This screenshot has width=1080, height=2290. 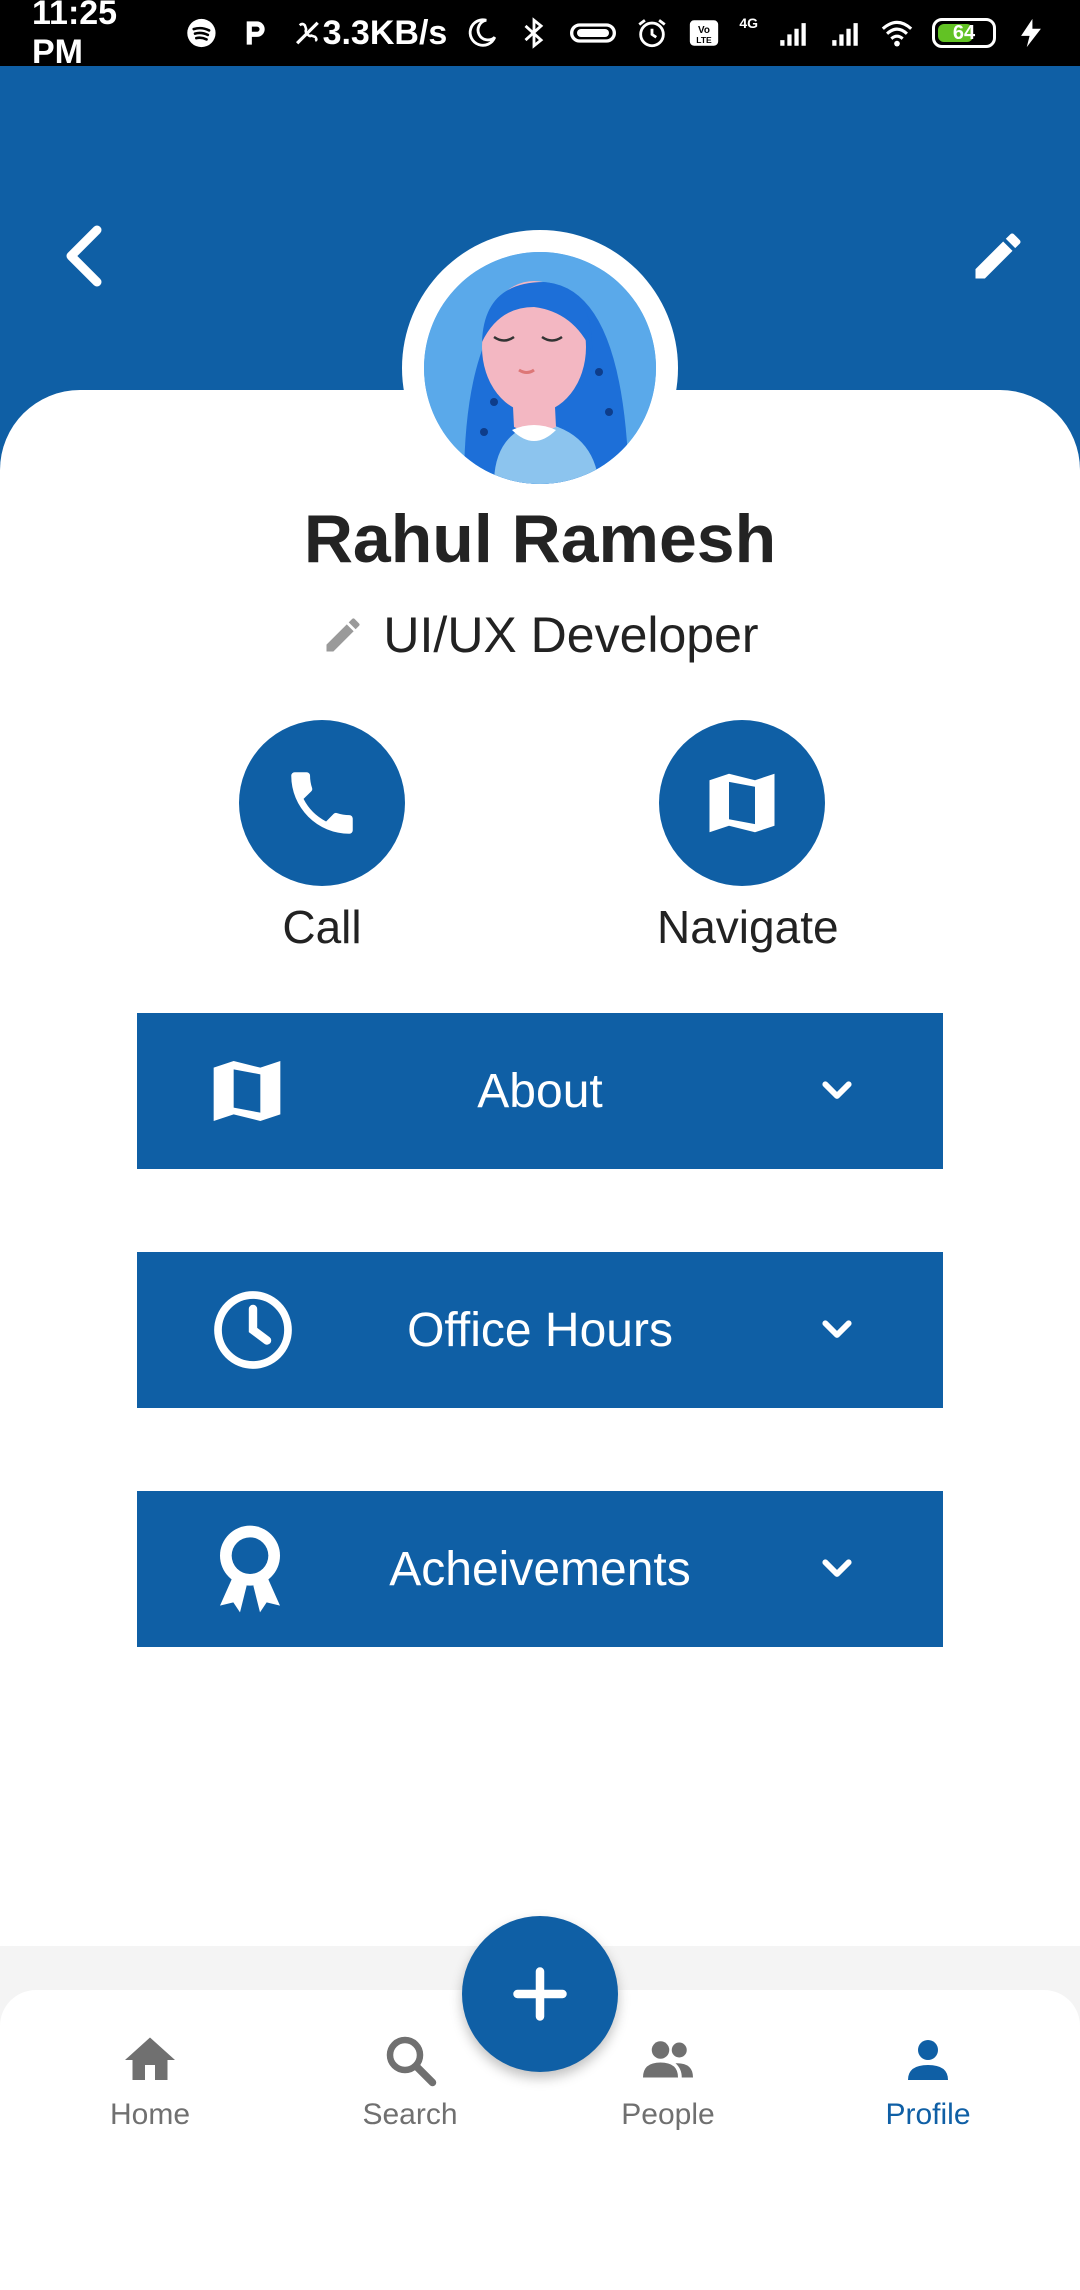 What do you see at coordinates (748, 23) in the screenshot?
I see `network-type: 4G` at bounding box center [748, 23].